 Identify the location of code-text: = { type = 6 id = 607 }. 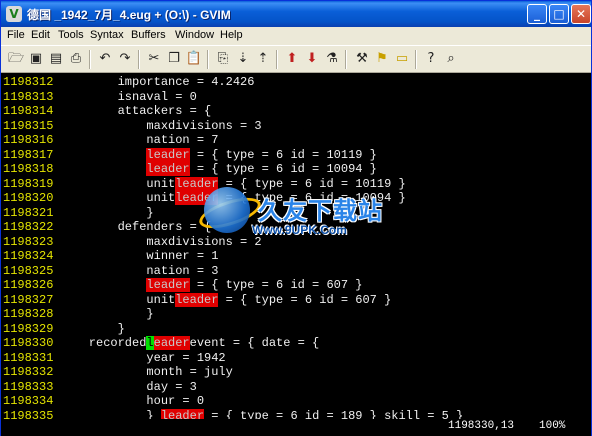
(305, 299).